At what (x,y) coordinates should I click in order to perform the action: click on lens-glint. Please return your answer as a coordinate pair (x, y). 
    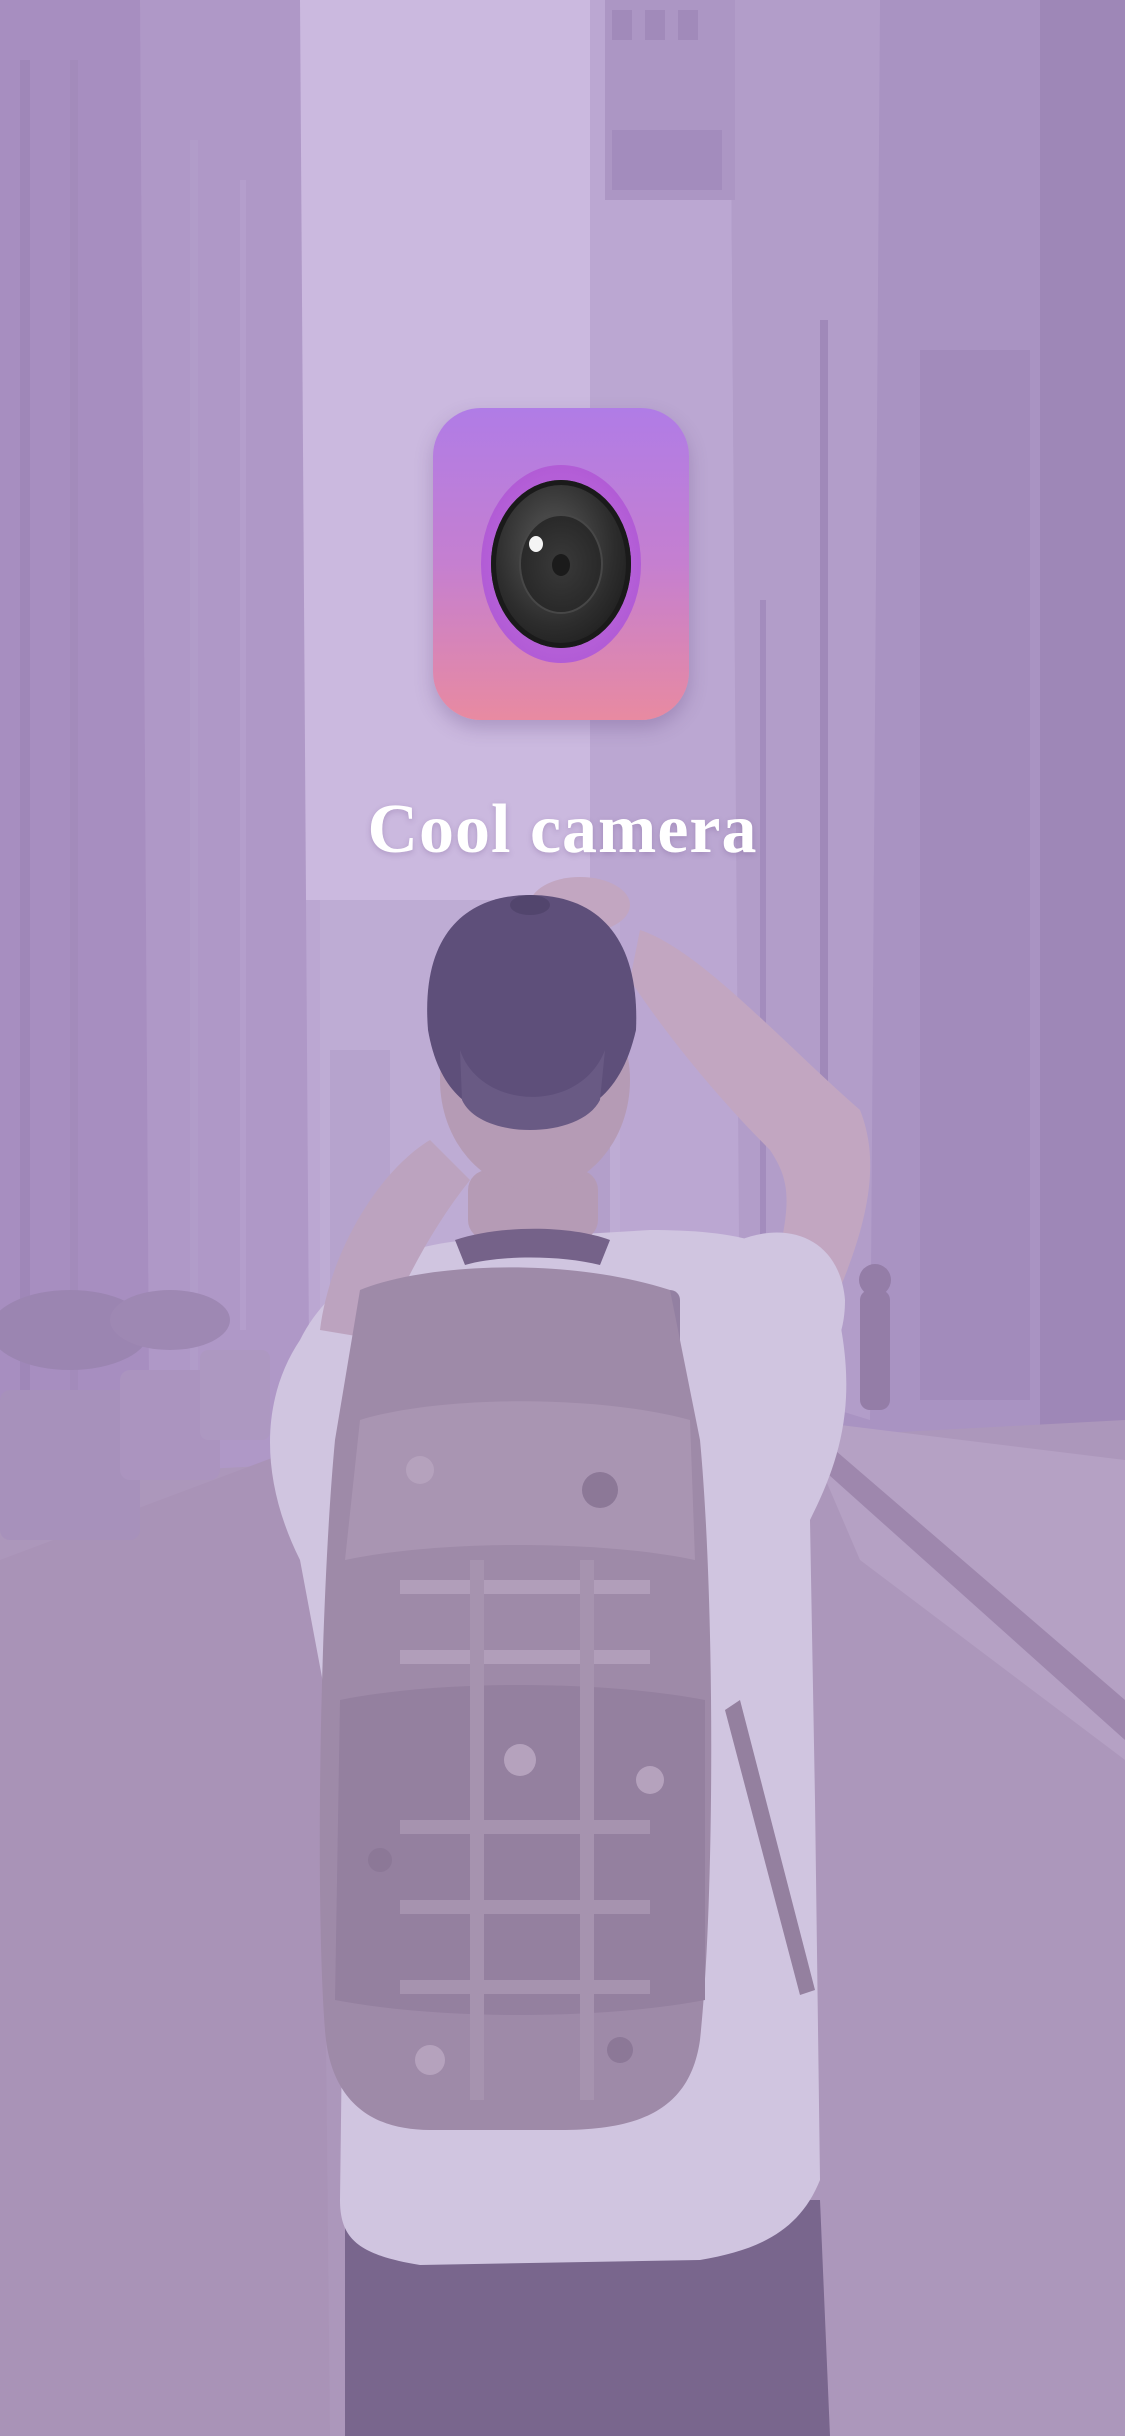
    Looking at the image, I should click on (536, 544).